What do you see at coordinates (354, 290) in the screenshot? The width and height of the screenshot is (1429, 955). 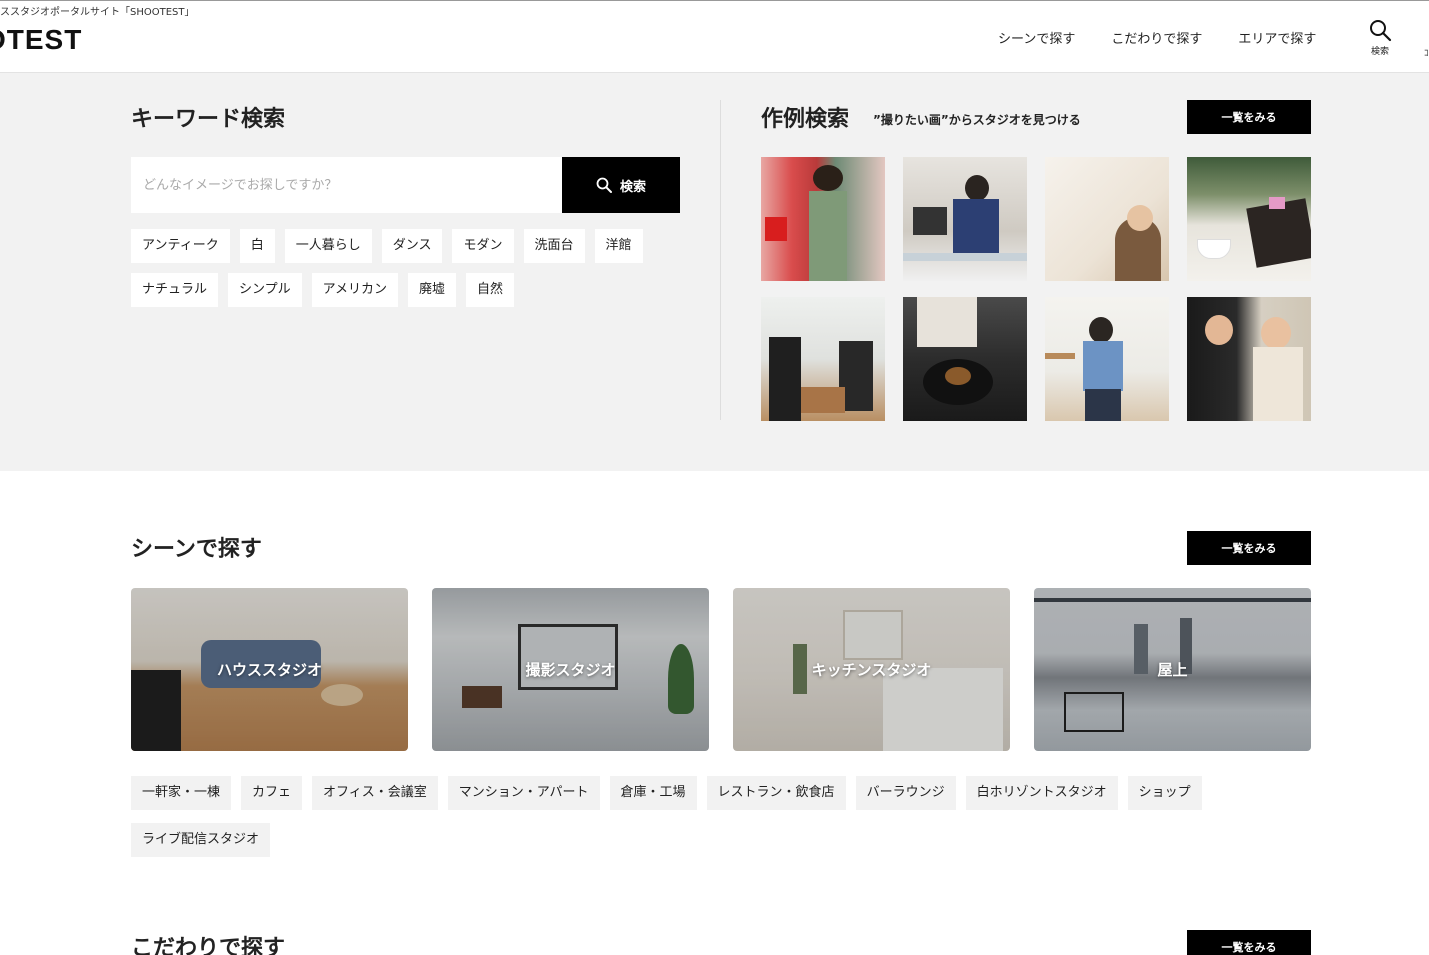 I see `keyword-tag: アメリカン` at bounding box center [354, 290].